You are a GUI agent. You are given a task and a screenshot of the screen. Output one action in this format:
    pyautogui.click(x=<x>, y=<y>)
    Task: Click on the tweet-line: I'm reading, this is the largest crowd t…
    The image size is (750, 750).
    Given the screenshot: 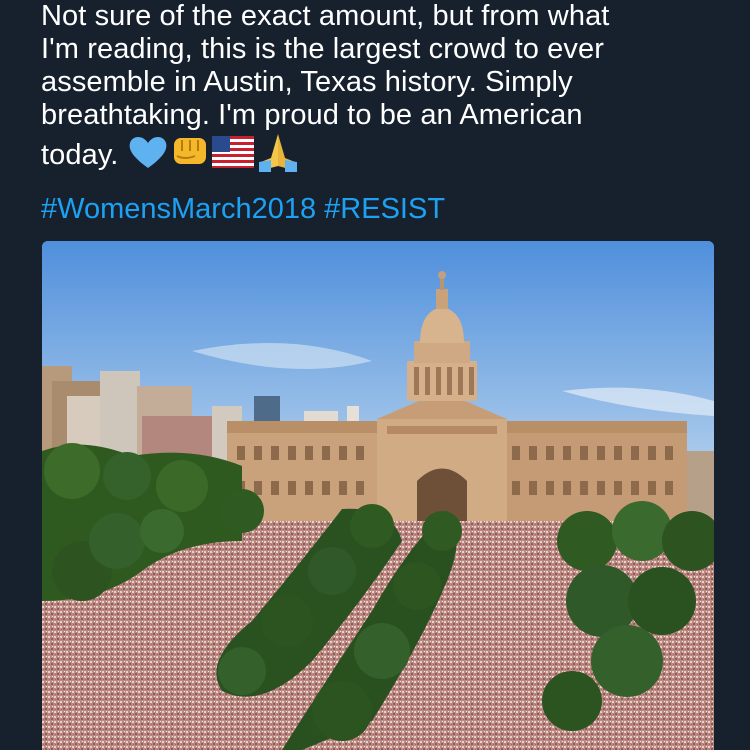 What is the action you would take?
    pyautogui.click(x=322, y=49)
    